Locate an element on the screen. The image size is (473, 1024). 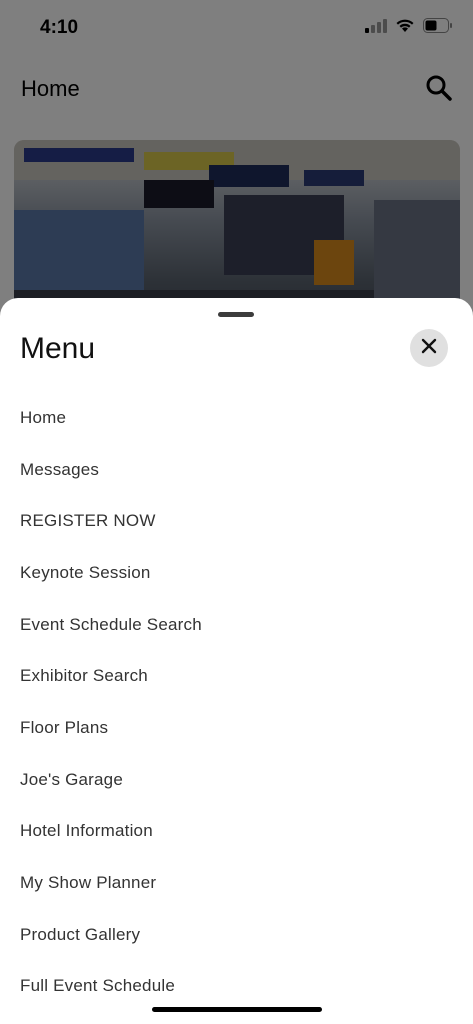
menu-item-keynote-session: Keynote Session is located at coordinates (235, 573).